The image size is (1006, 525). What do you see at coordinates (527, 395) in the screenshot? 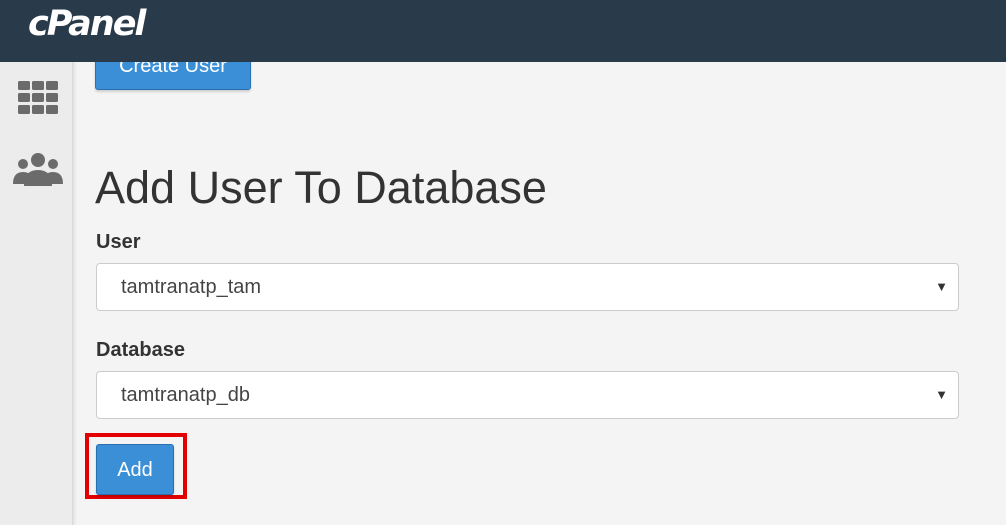
I see `database-select: tamtranatp_db ▼` at bounding box center [527, 395].